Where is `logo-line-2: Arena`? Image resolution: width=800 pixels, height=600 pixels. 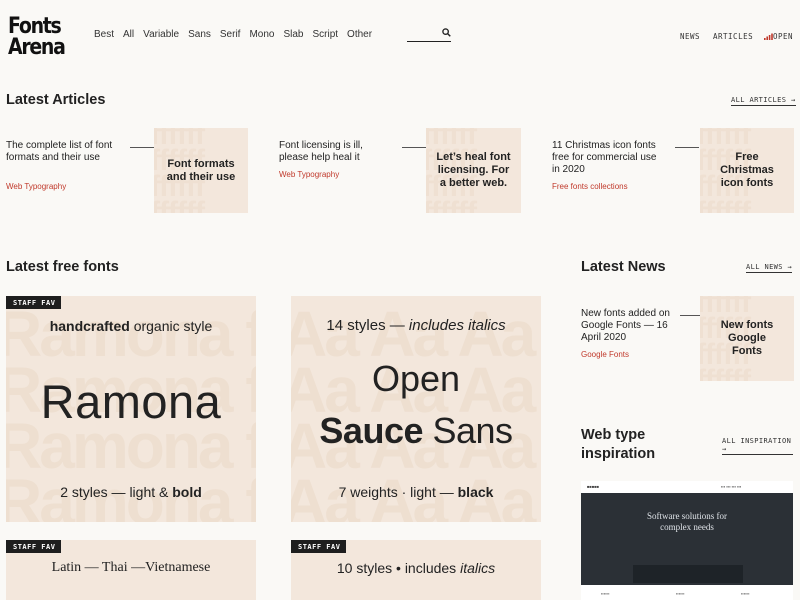 logo-line-2: Arena is located at coordinates (37, 47).